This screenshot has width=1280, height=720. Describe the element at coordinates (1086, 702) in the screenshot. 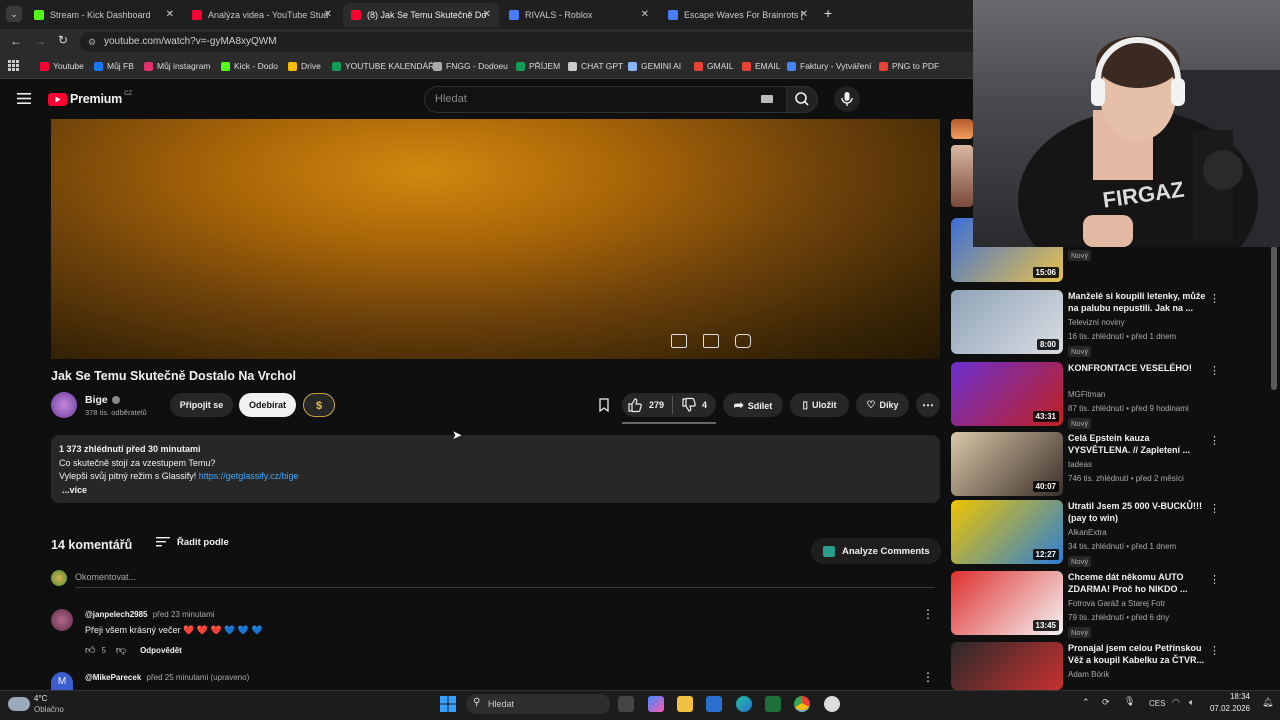

I see `tray-overflow-icon: ⌃` at that location.